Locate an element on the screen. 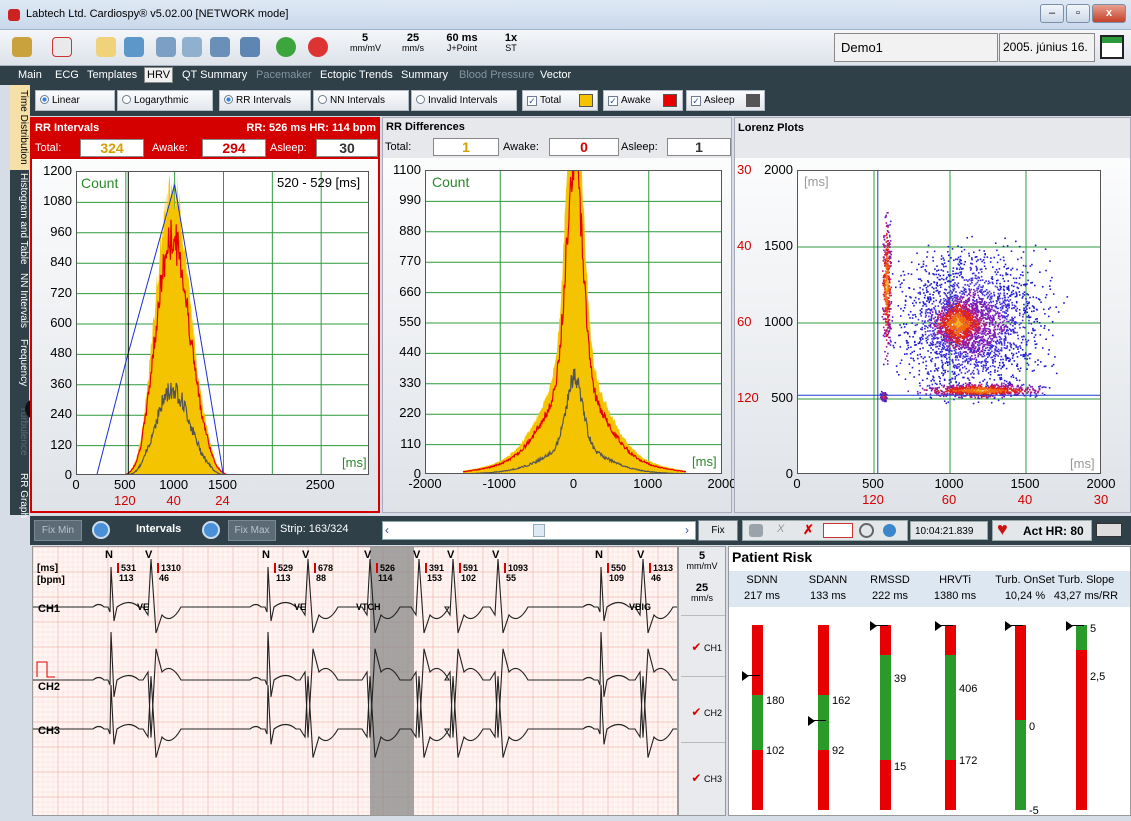 The width and height of the screenshot is (1131, 821). vtab-time-distribution: Time Distribution is located at coordinates (19, 127).